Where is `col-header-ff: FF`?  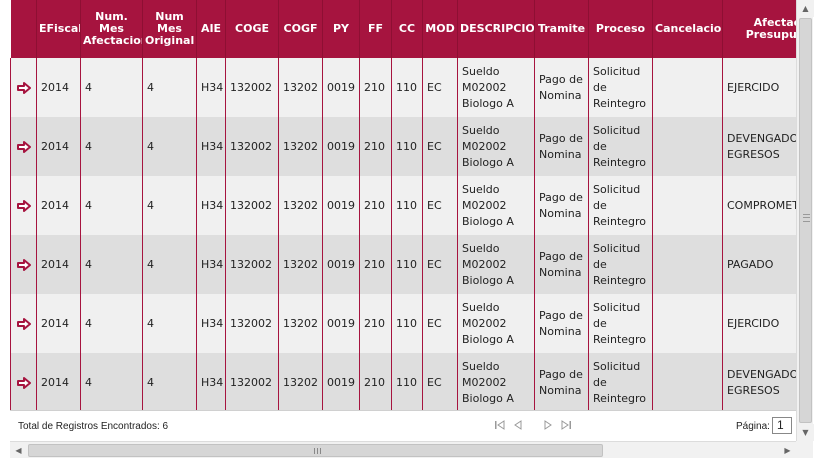 col-header-ff: FF is located at coordinates (375, 29).